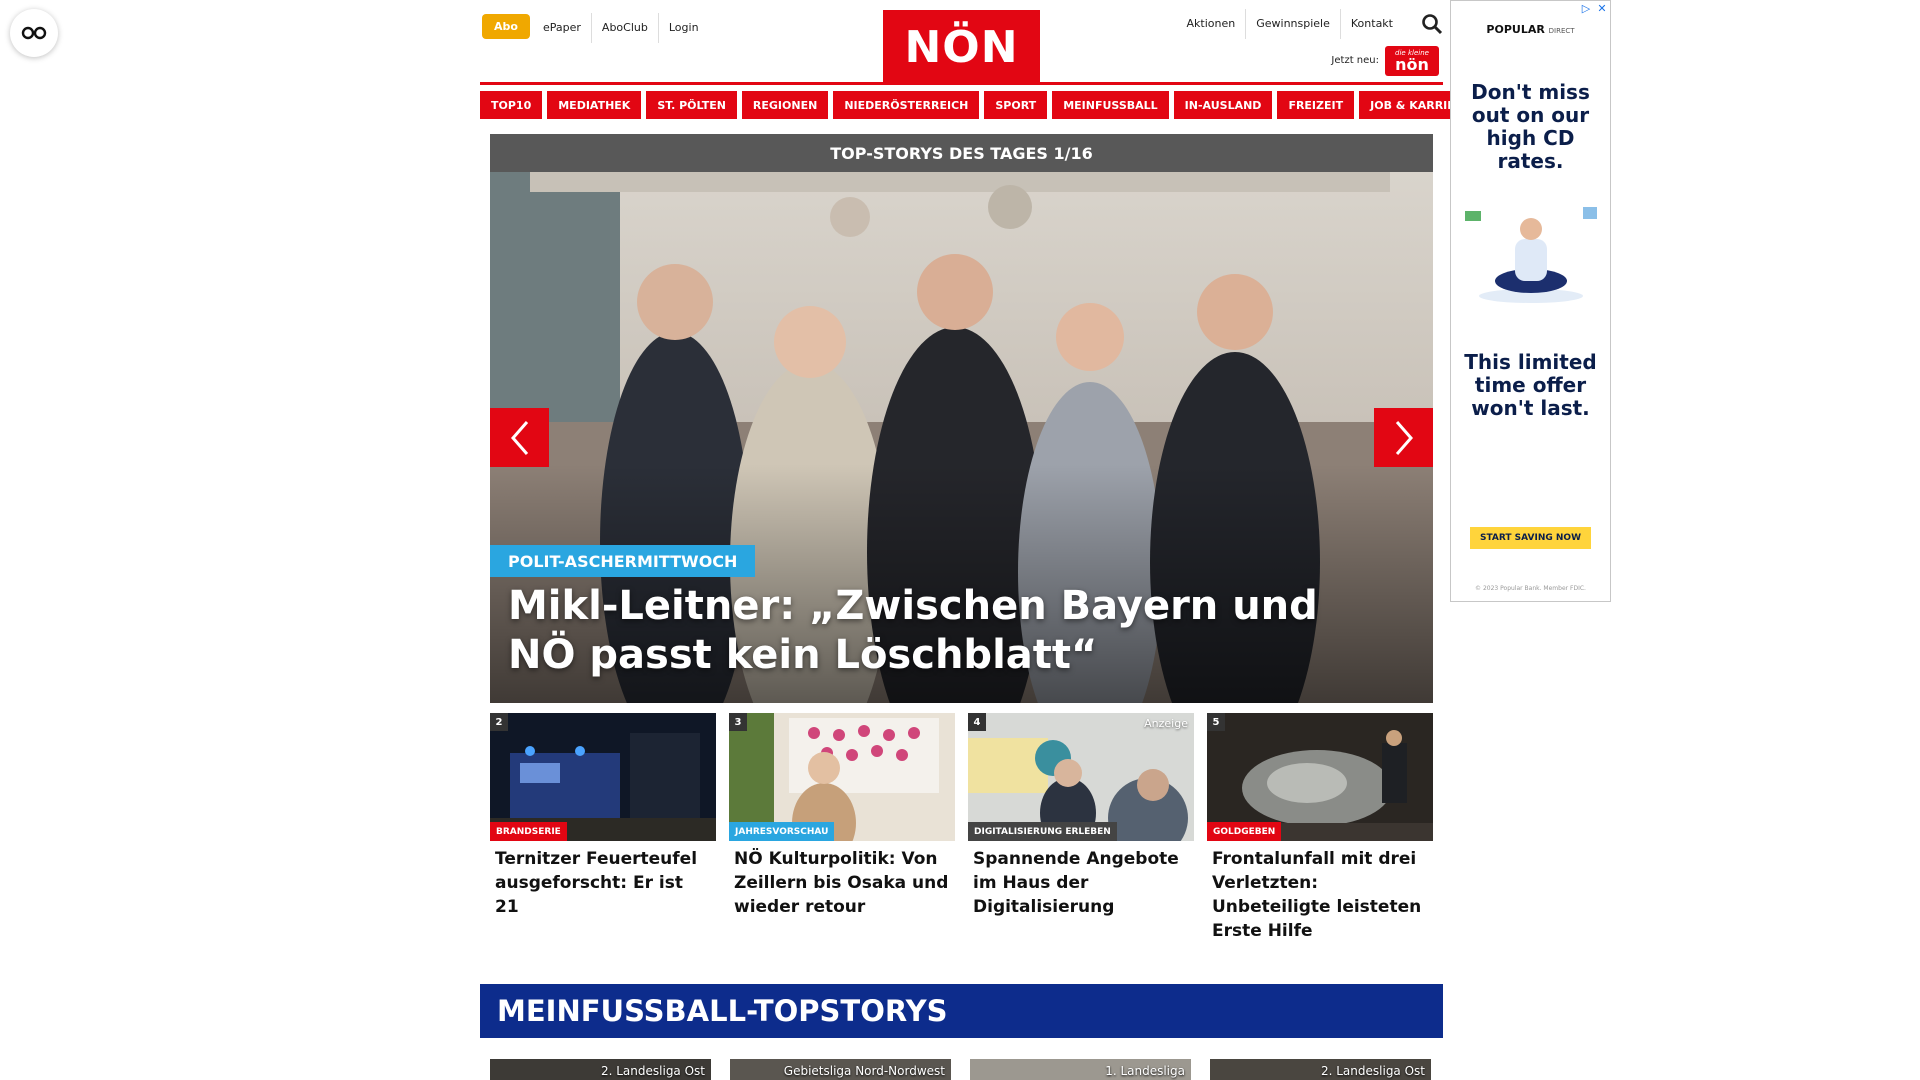  I want to click on story-category-label: GOLDGEBEN, so click(1244, 831).